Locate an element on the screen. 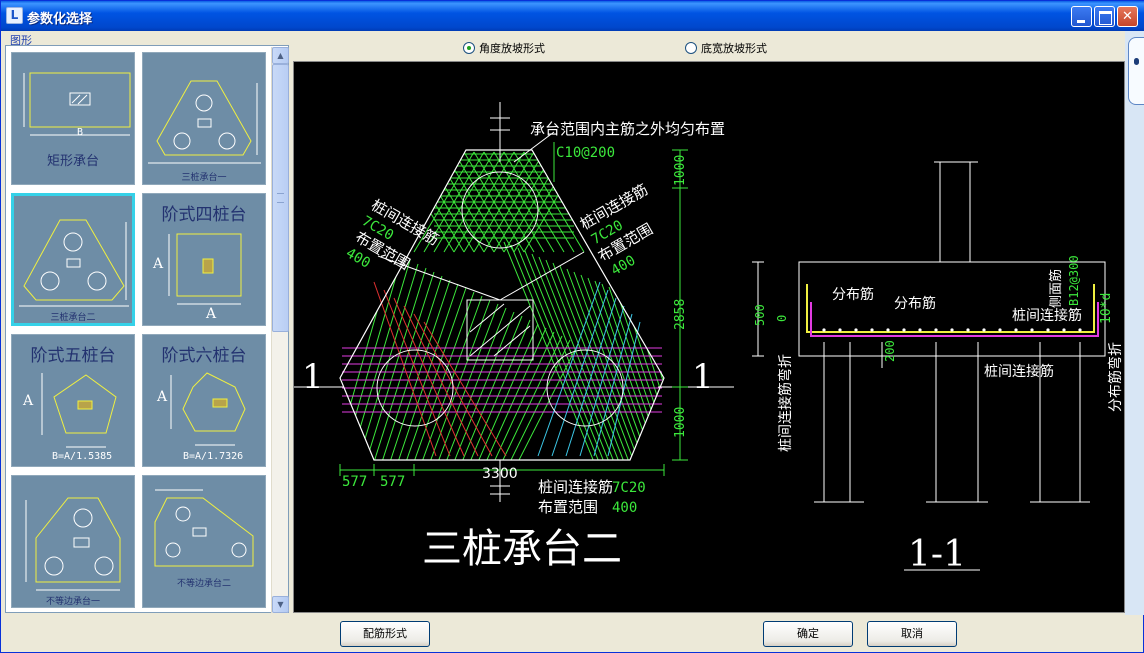 This screenshot has width=1144, height=653. thumb-note-a2: A is located at coordinates (211, 314).